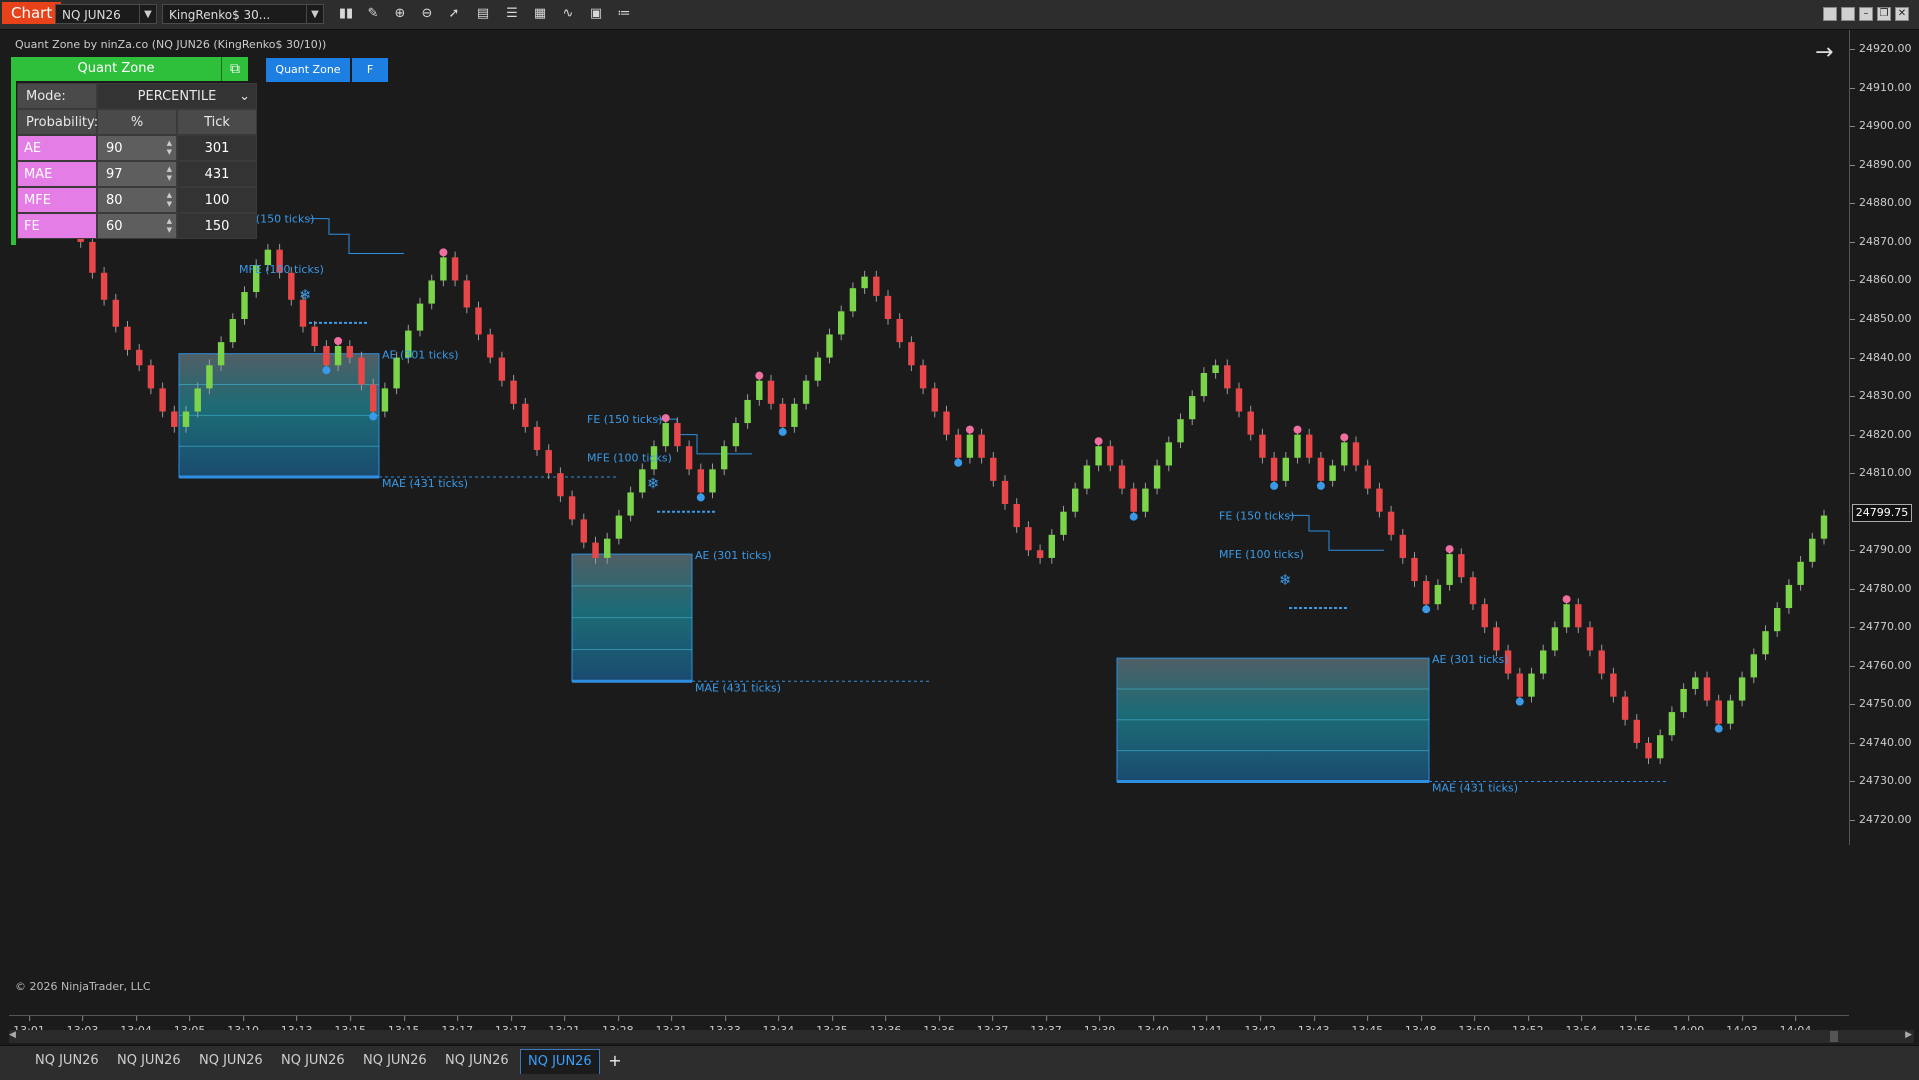 The image size is (1919, 1080). I want to click on mfe-pct-input: 80 ▲ ▼, so click(137, 200).